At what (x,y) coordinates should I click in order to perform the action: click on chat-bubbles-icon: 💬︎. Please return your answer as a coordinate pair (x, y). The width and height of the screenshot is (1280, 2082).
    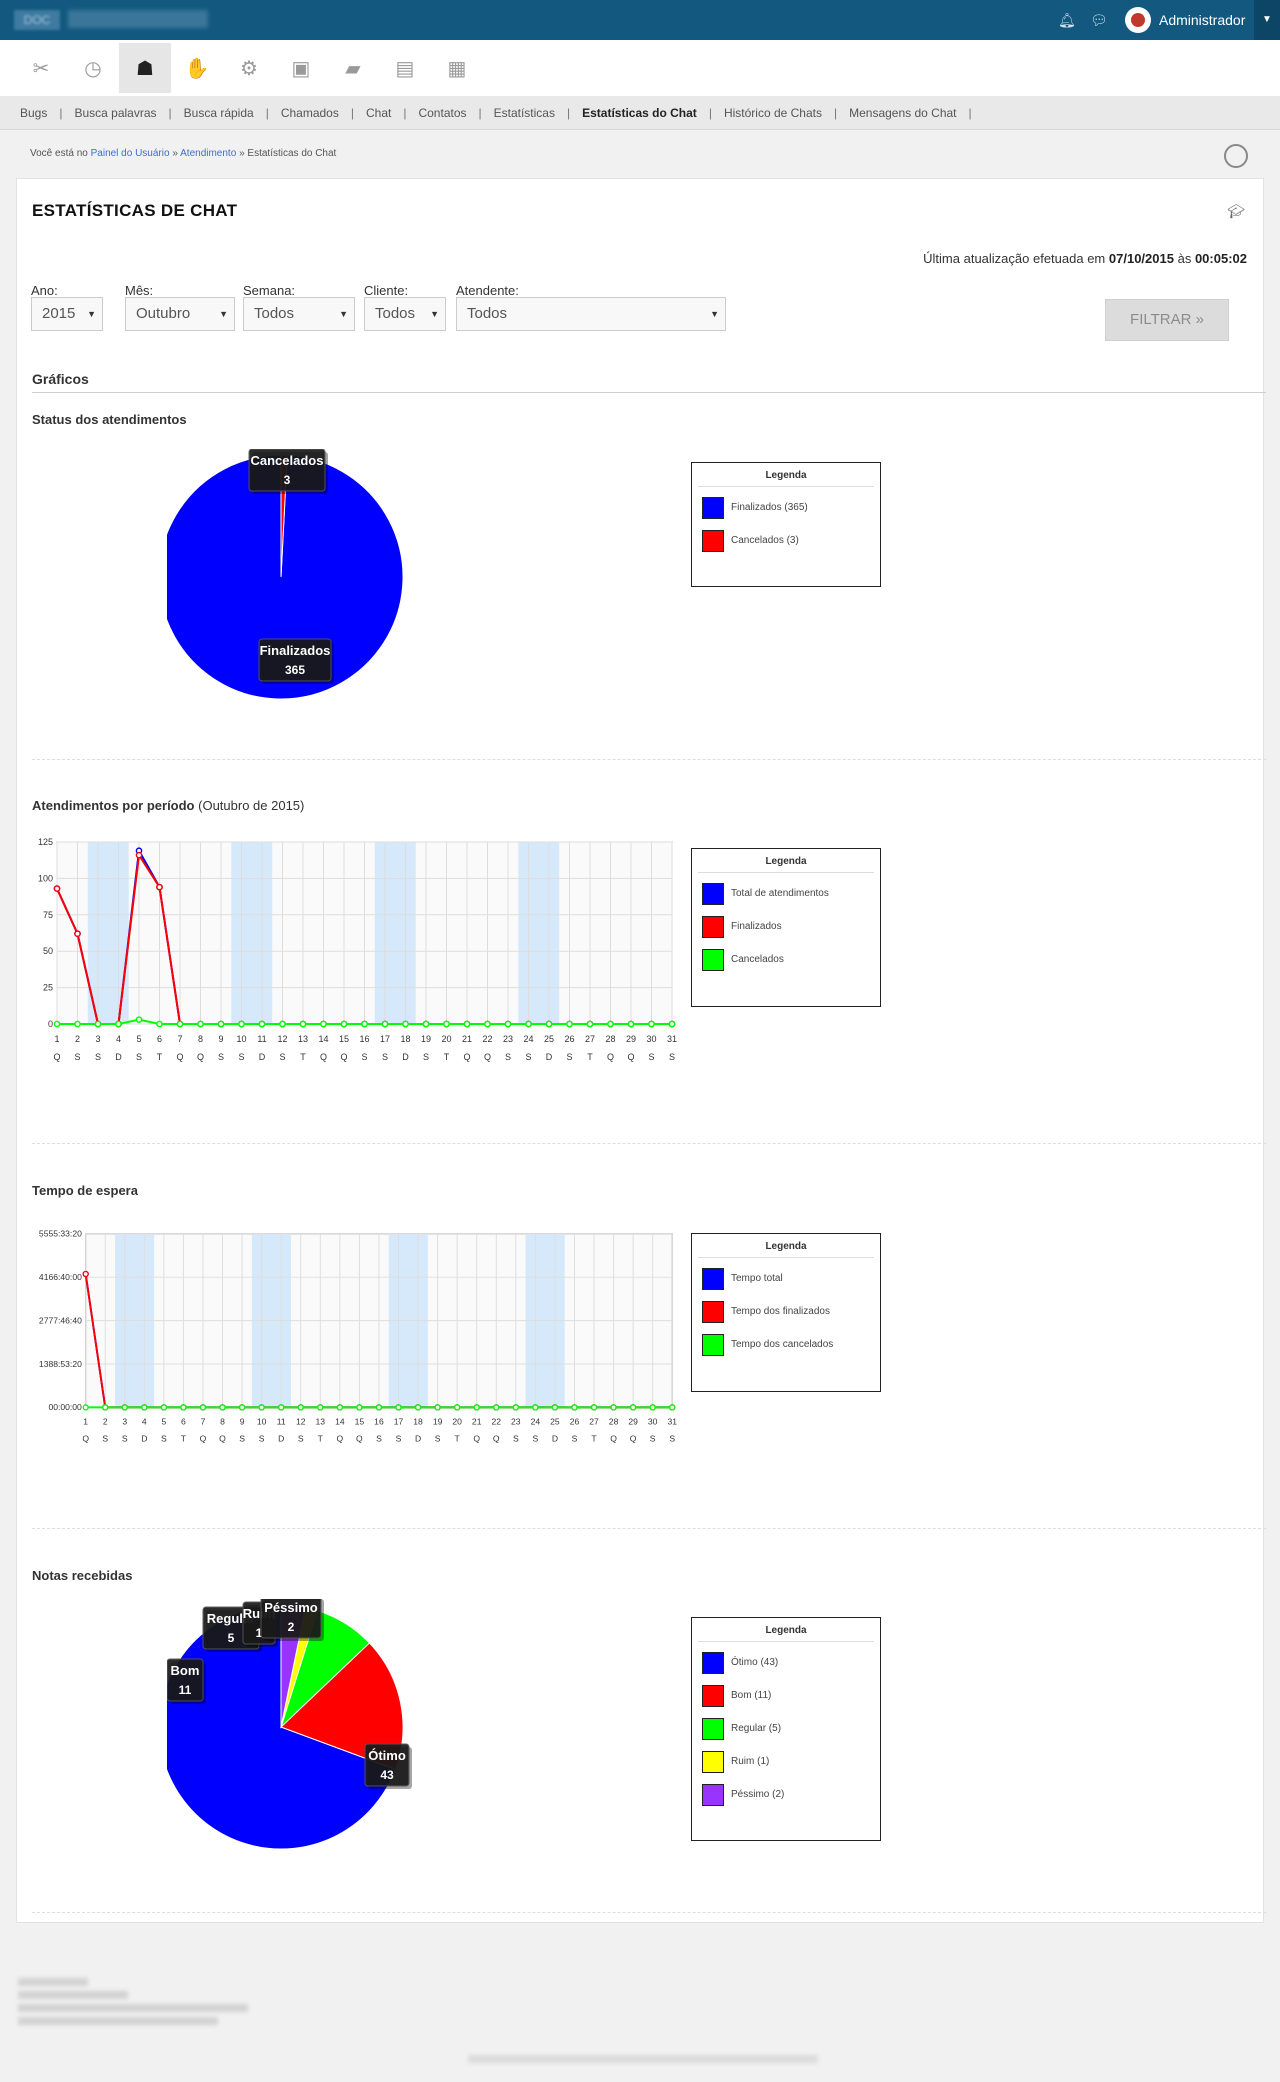
    Looking at the image, I should click on (1099, 20).